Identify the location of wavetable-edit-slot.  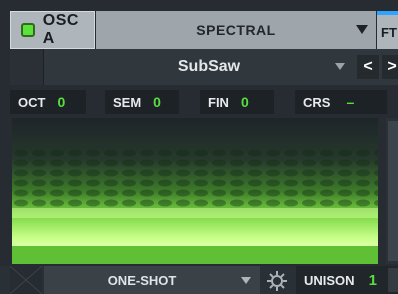
(27, 67).